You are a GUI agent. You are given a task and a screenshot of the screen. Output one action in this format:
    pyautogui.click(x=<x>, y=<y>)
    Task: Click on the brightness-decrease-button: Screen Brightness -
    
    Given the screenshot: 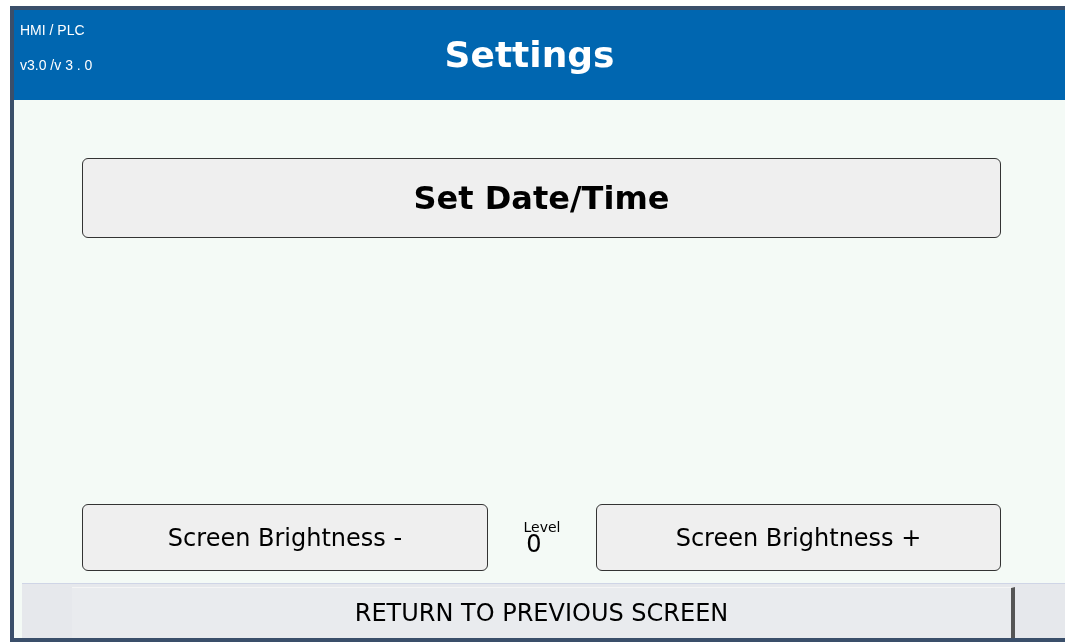 What is the action you would take?
    pyautogui.click(x=285, y=537)
    